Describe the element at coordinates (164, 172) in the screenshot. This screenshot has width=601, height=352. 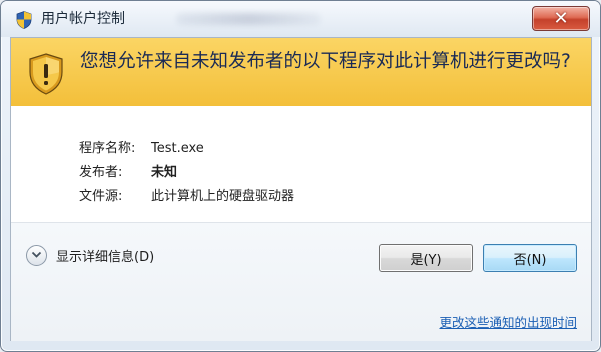
I see `publisher-value: 未知` at that location.